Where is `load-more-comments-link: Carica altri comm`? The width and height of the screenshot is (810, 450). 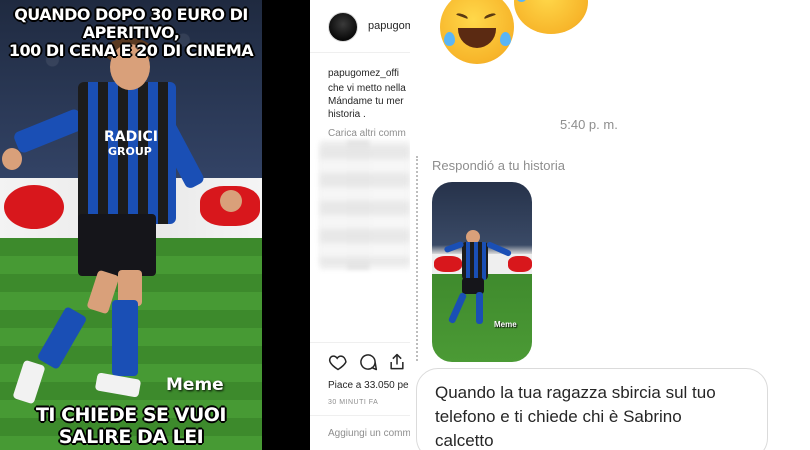 load-more-comments-link: Carica altri comm is located at coordinates (367, 133).